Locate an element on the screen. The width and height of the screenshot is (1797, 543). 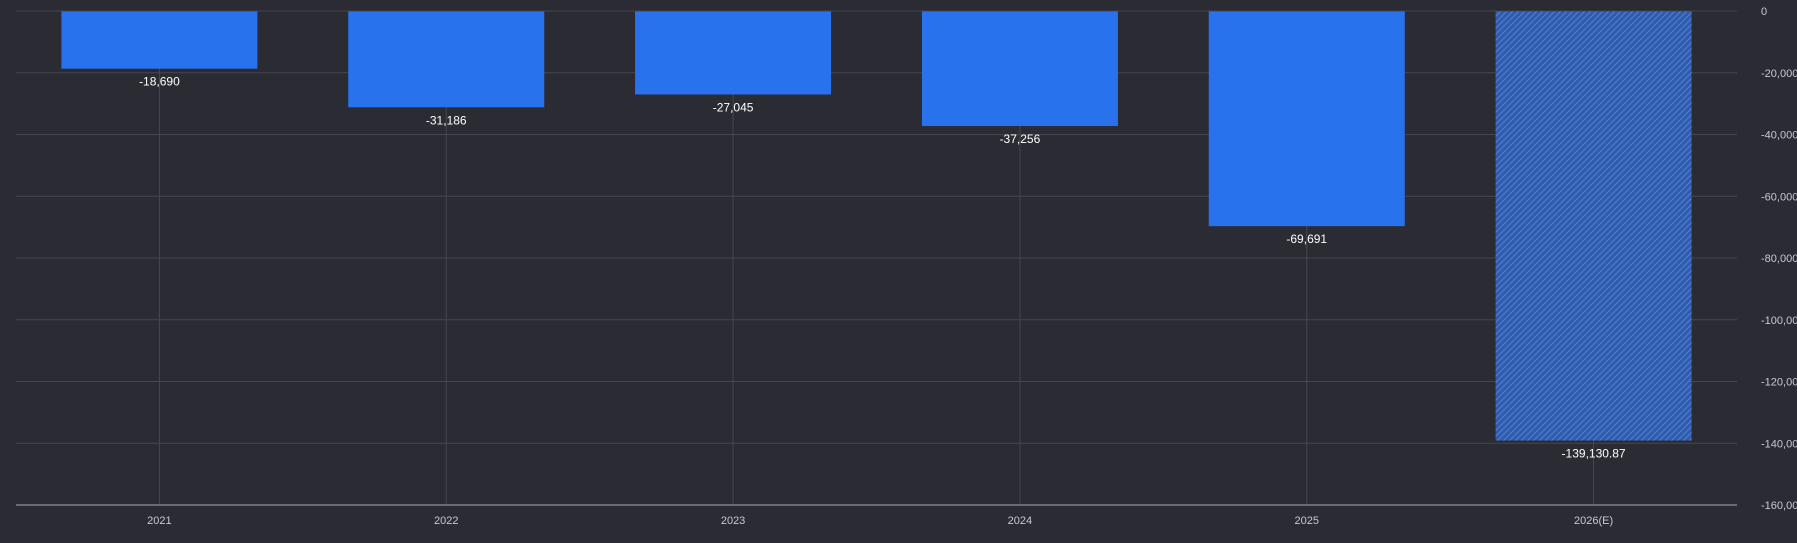
x-tick-label: 2023 is located at coordinates (733, 521).